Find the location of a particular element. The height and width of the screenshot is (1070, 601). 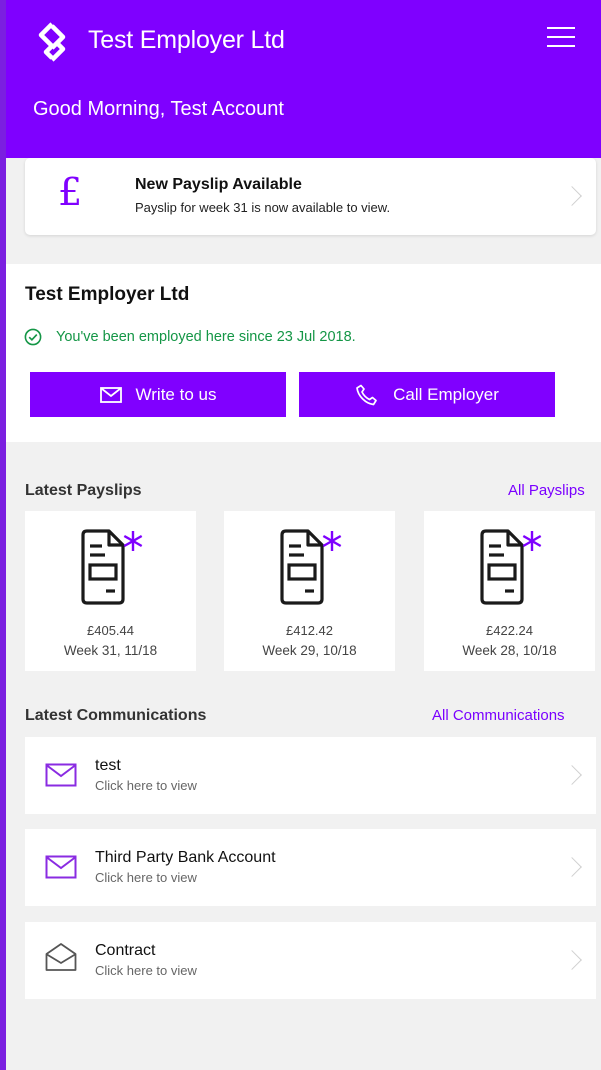

communication-title: test is located at coordinates (108, 765).